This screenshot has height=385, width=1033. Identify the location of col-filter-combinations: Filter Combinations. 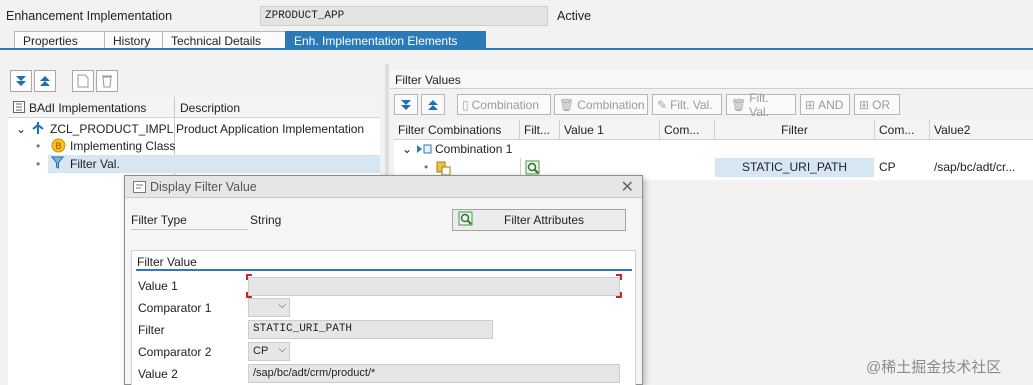
(457, 130).